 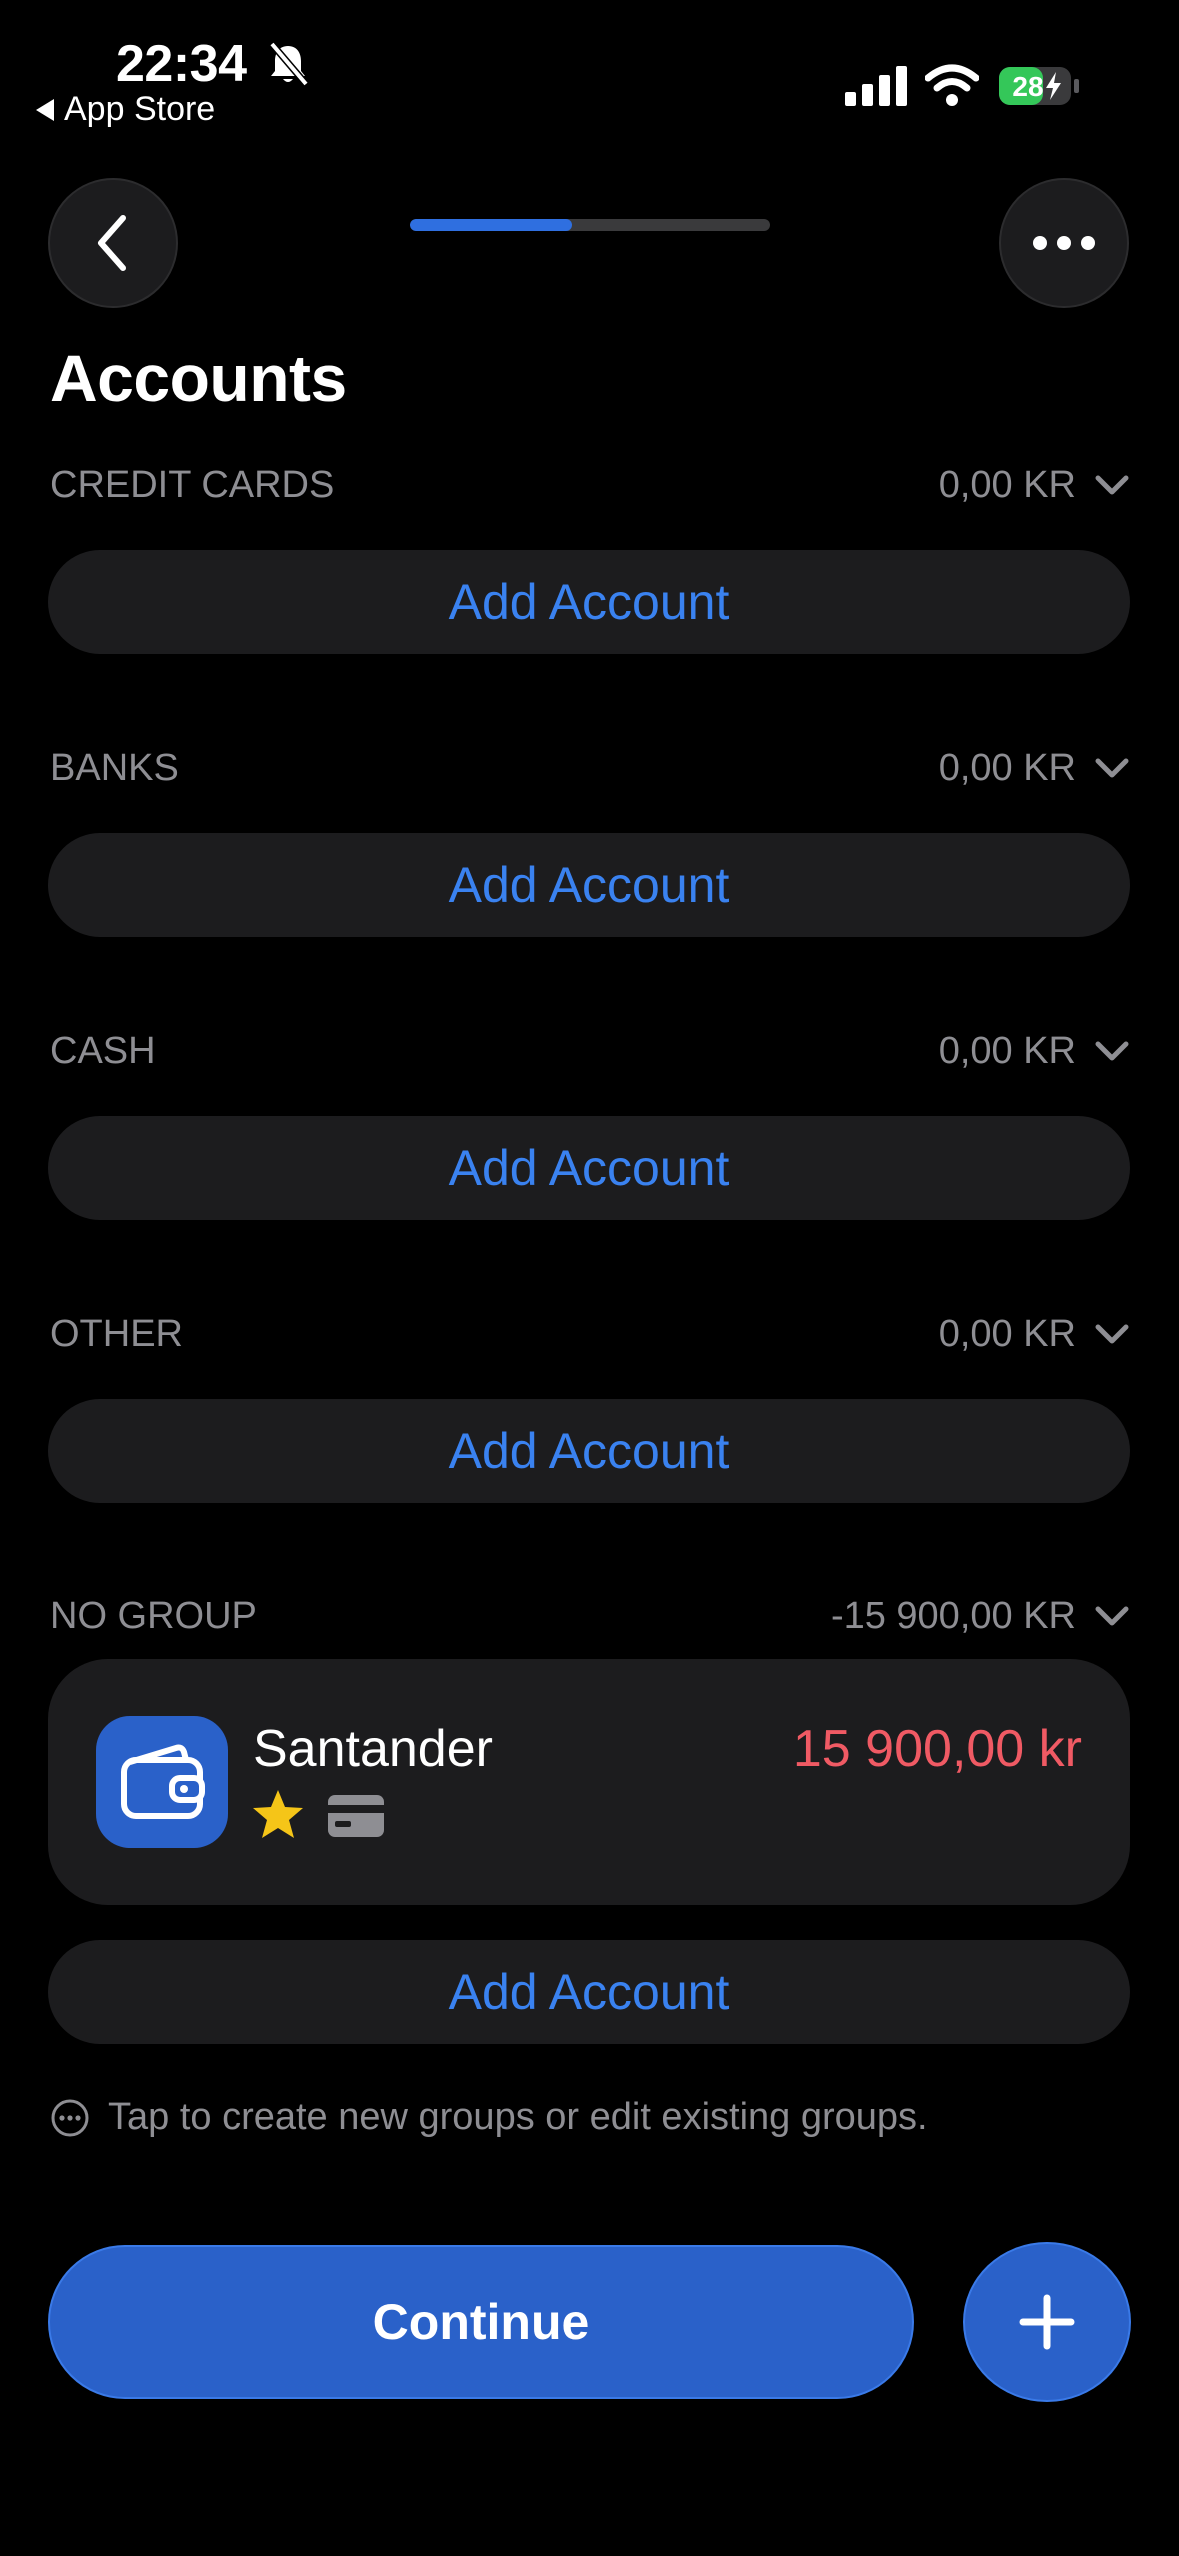 I want to click on card-icon, so click(x=356, y=1816).